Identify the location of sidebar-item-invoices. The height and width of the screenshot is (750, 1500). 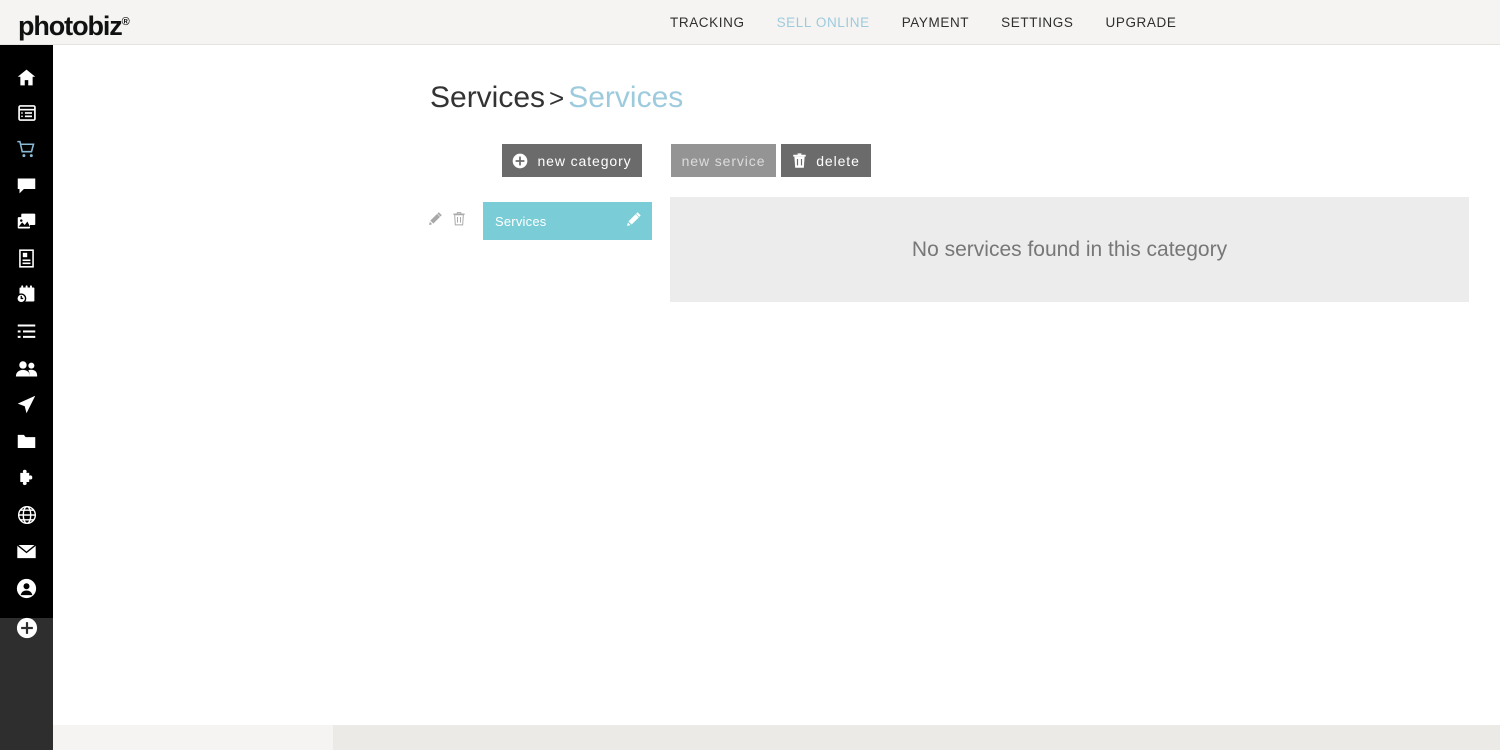
(26, 258).